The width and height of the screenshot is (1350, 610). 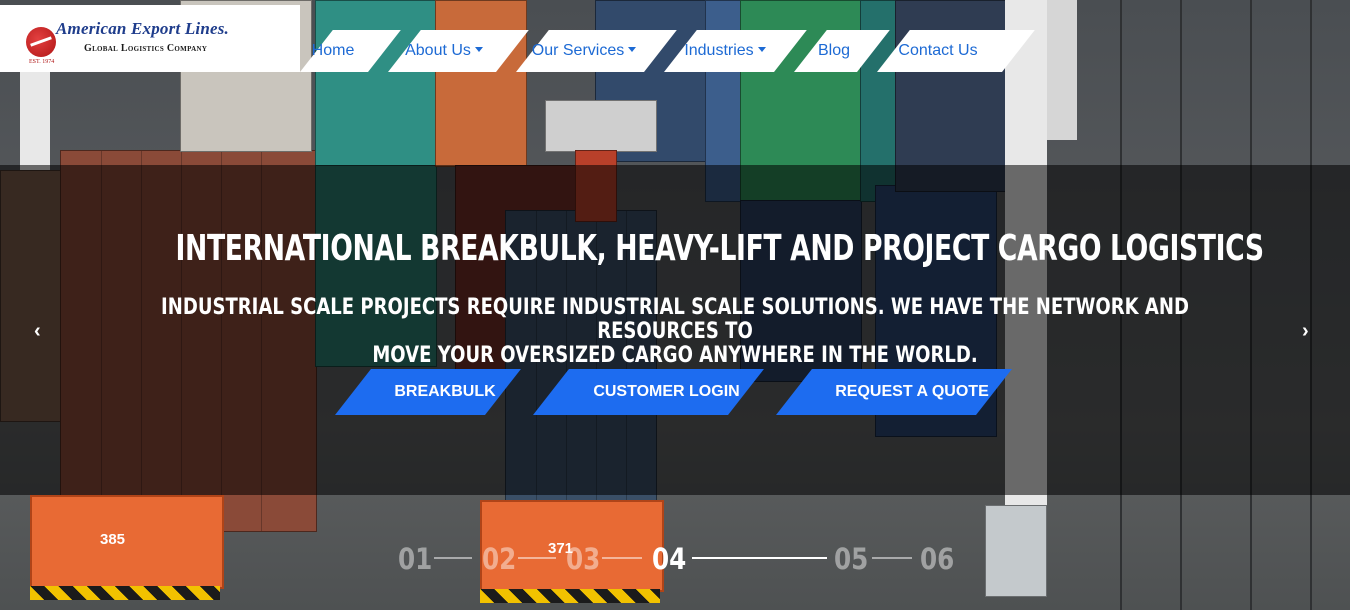 I want to click on nav-item-about-us: About Us, so click(x=444, y=51).